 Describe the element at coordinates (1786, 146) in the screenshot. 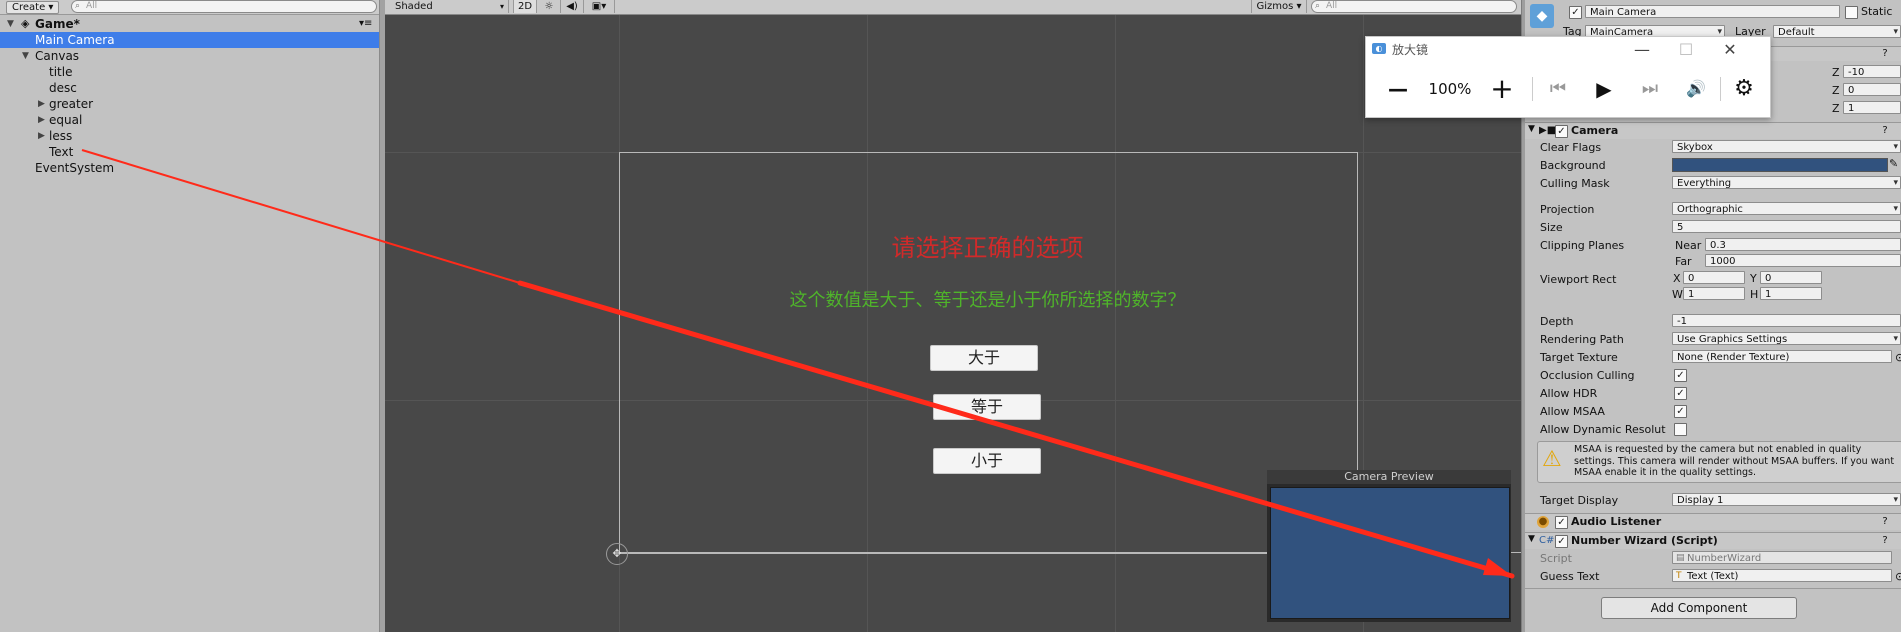

I see `clear-flags-dropdown: Skybox` at that location.